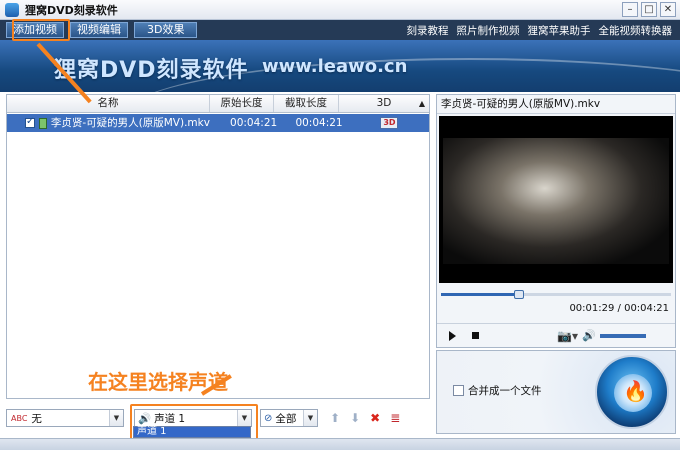 The width and height of the screenshot is (680, 450). I want to click on volume-slider, so click(622, 335).